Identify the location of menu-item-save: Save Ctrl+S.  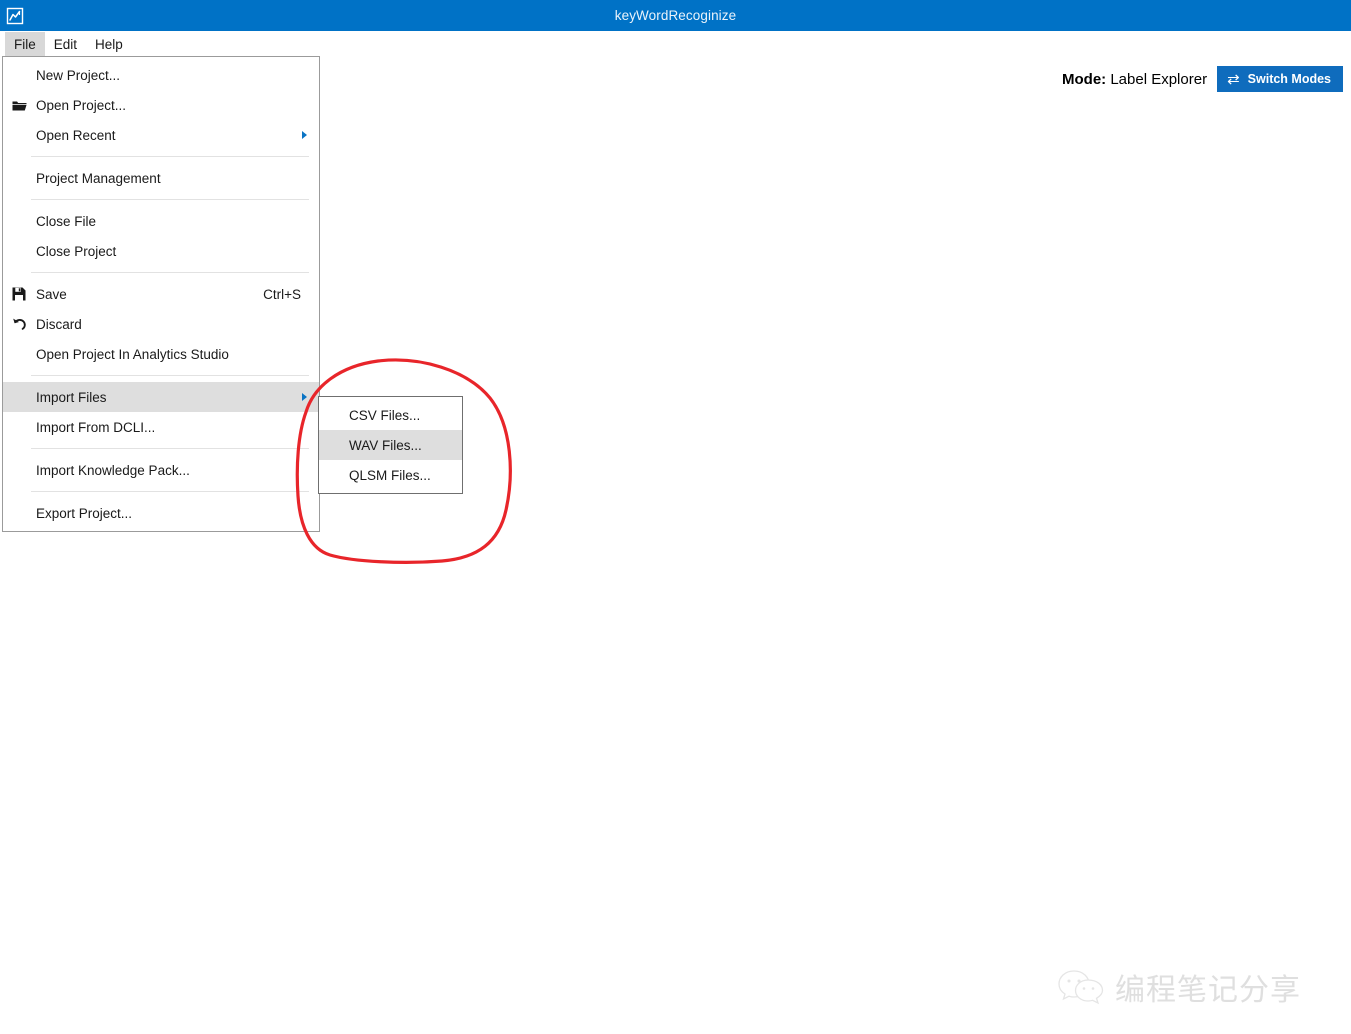
(161, 294).